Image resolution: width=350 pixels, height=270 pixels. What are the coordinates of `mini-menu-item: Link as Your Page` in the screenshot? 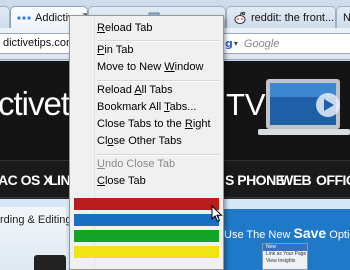 It's located at (286, 254).